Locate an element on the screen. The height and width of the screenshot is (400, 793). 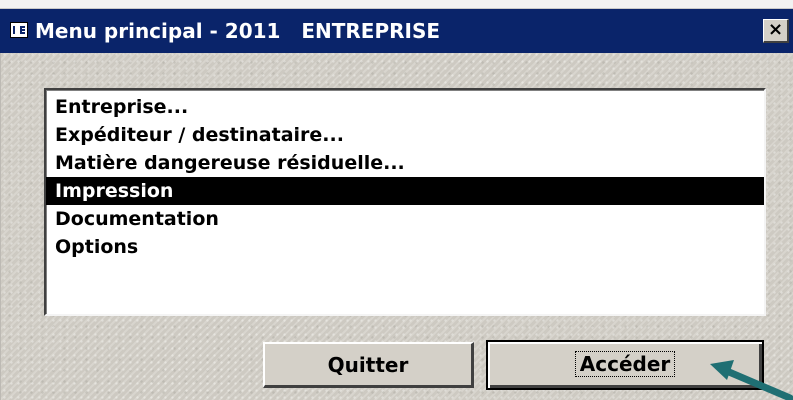
quit-button: Quitter is located at coordinates (368, 365).